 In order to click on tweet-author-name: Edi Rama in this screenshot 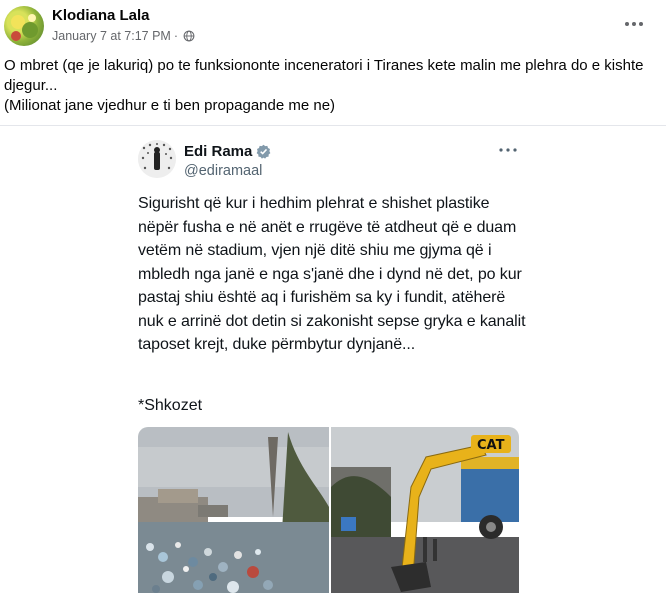, I will do `click(227, 151)`.